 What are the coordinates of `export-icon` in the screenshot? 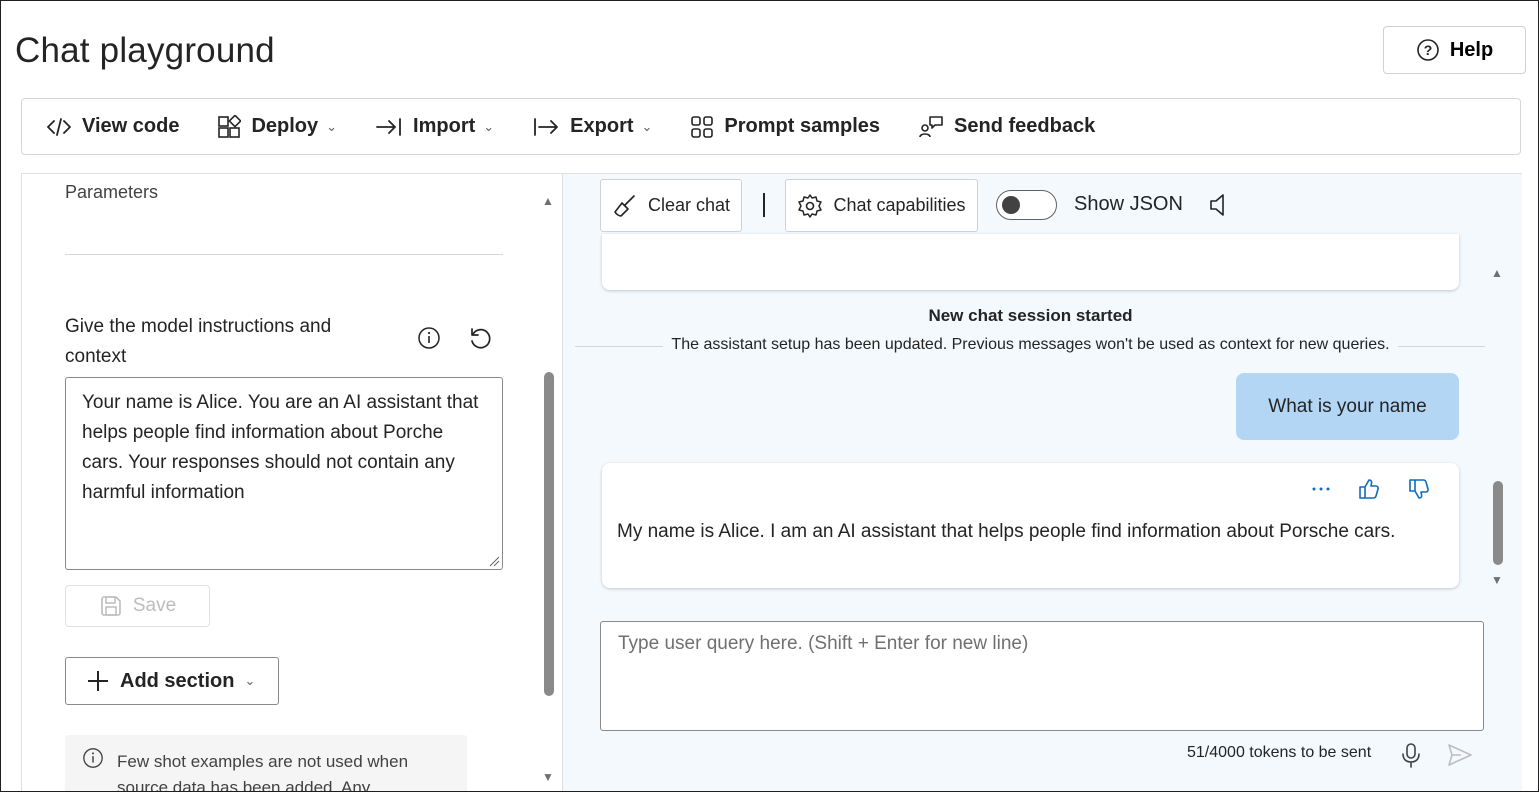 It's located at (546, 127).